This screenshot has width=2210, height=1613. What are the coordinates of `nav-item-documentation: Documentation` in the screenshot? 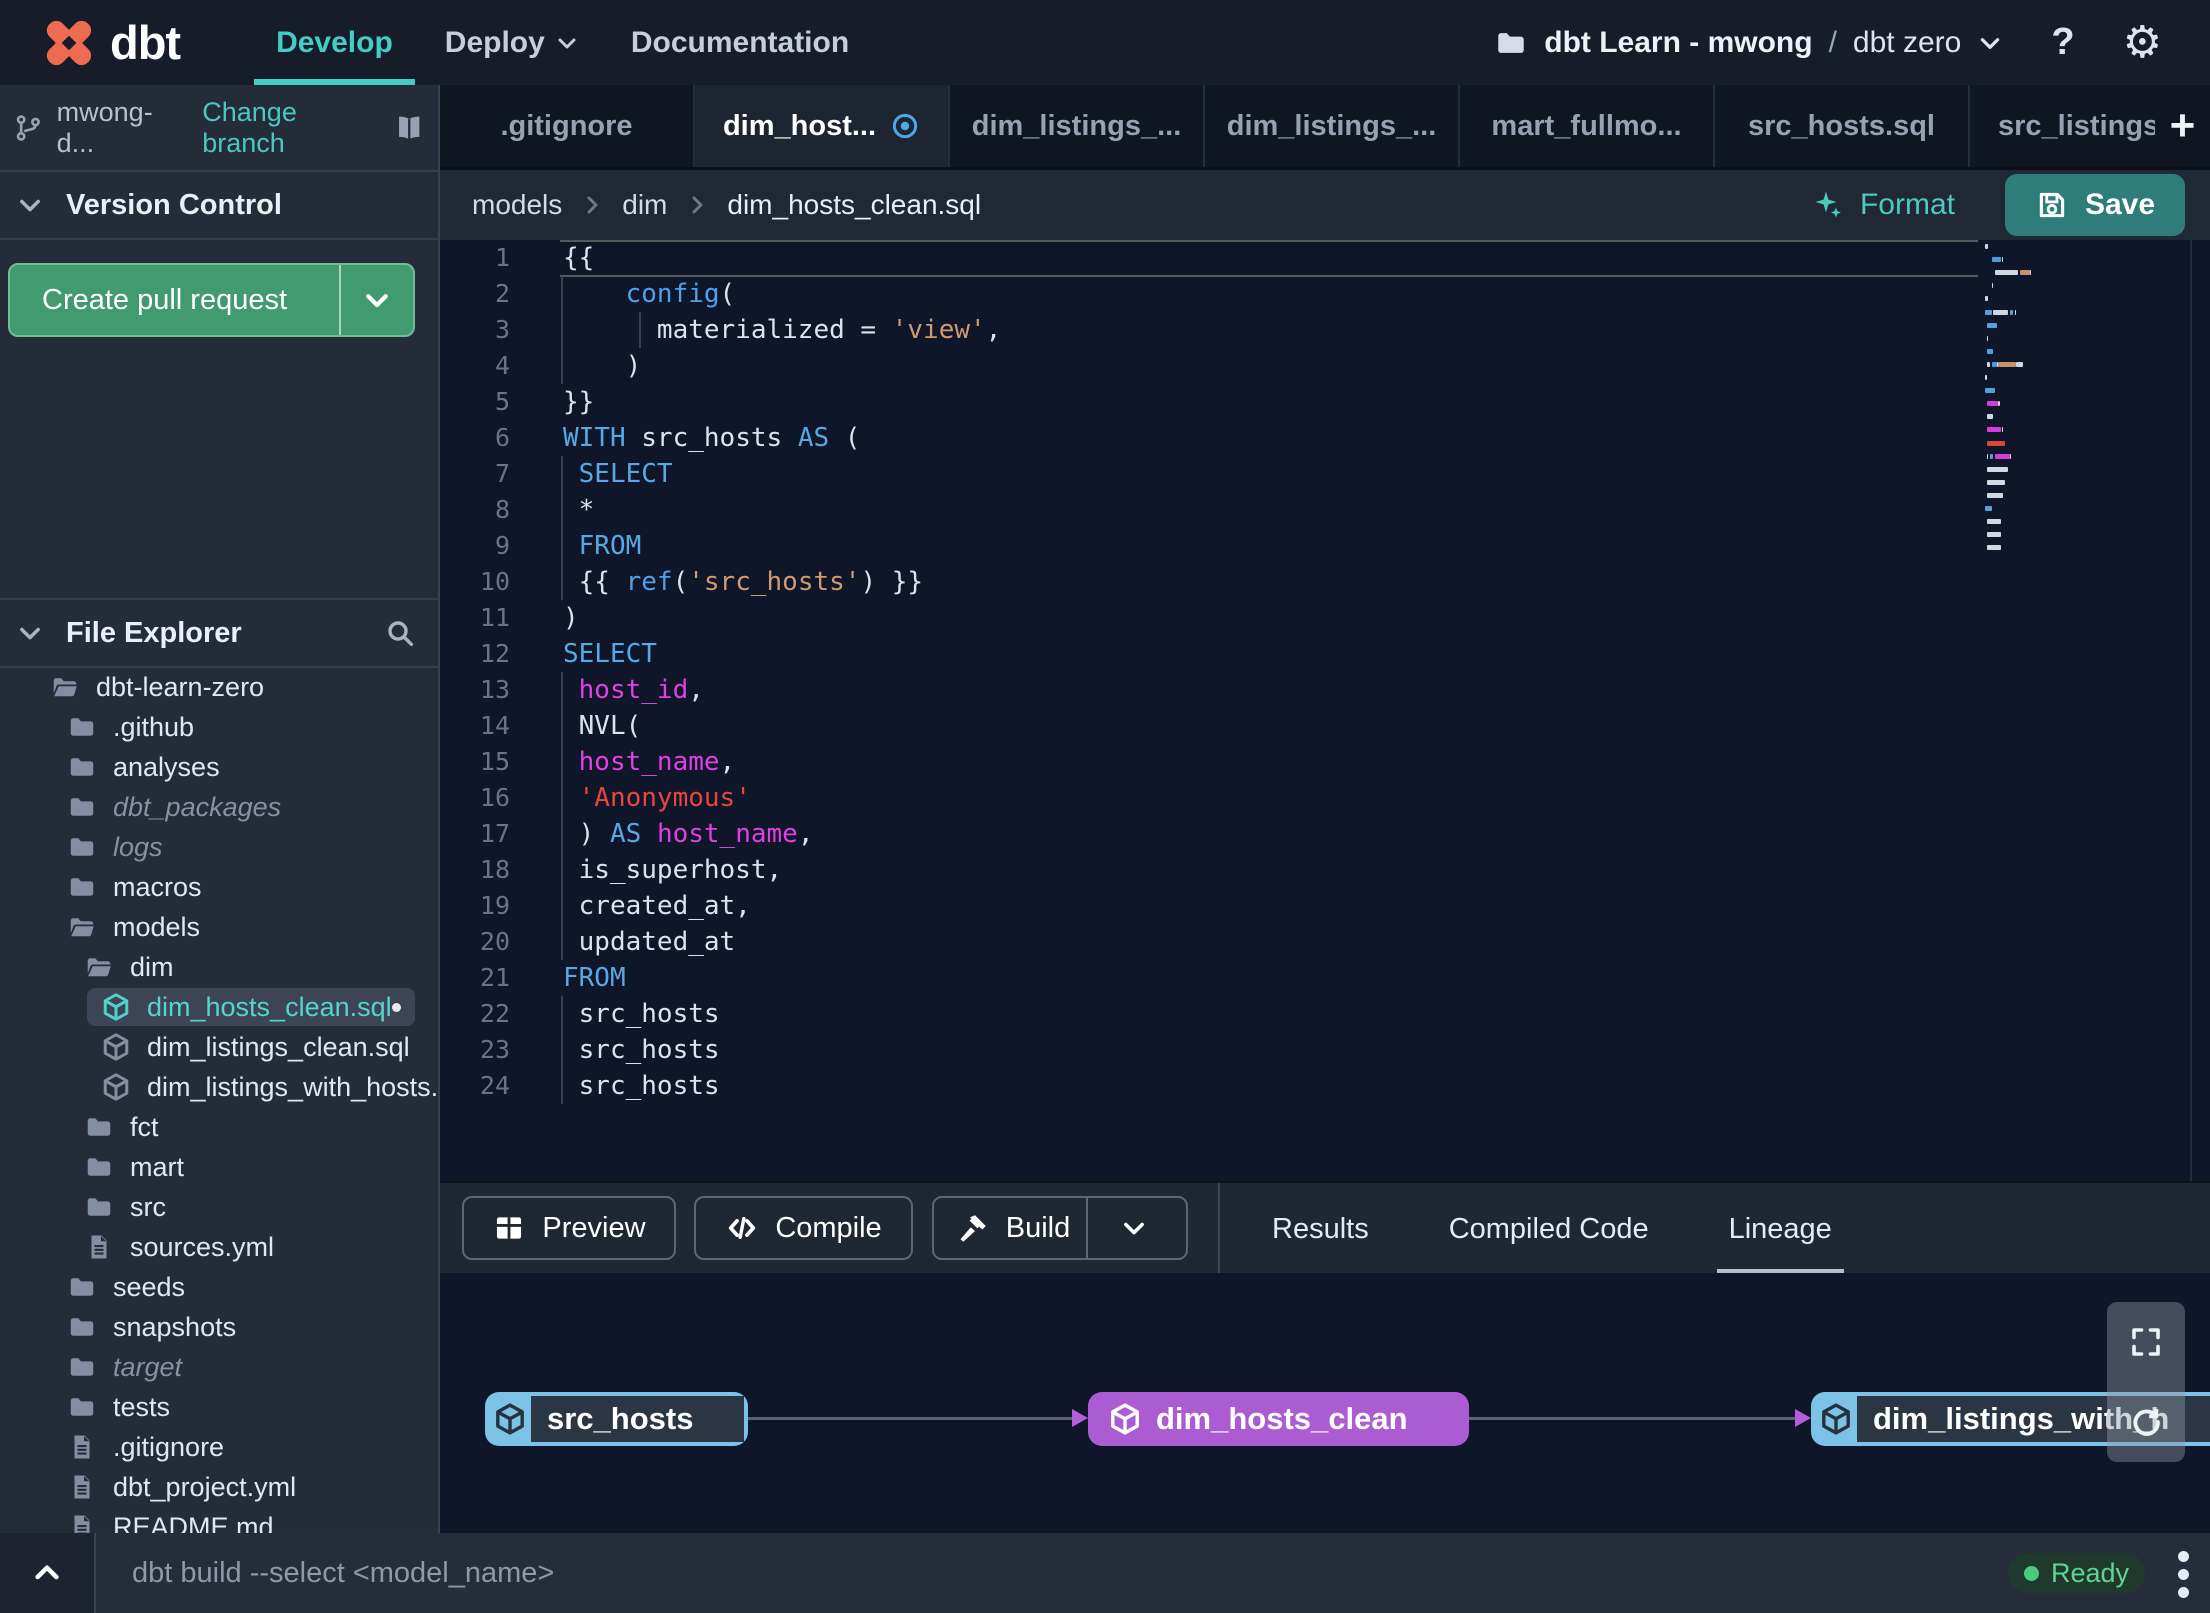 It's located at (740, 42).